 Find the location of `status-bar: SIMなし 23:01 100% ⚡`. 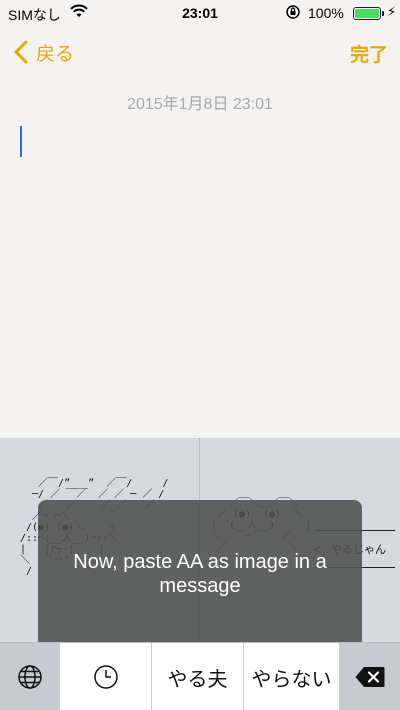

status-bar: SIMなし 23:01 100% ⚡ is located at coordinates (200, 14).